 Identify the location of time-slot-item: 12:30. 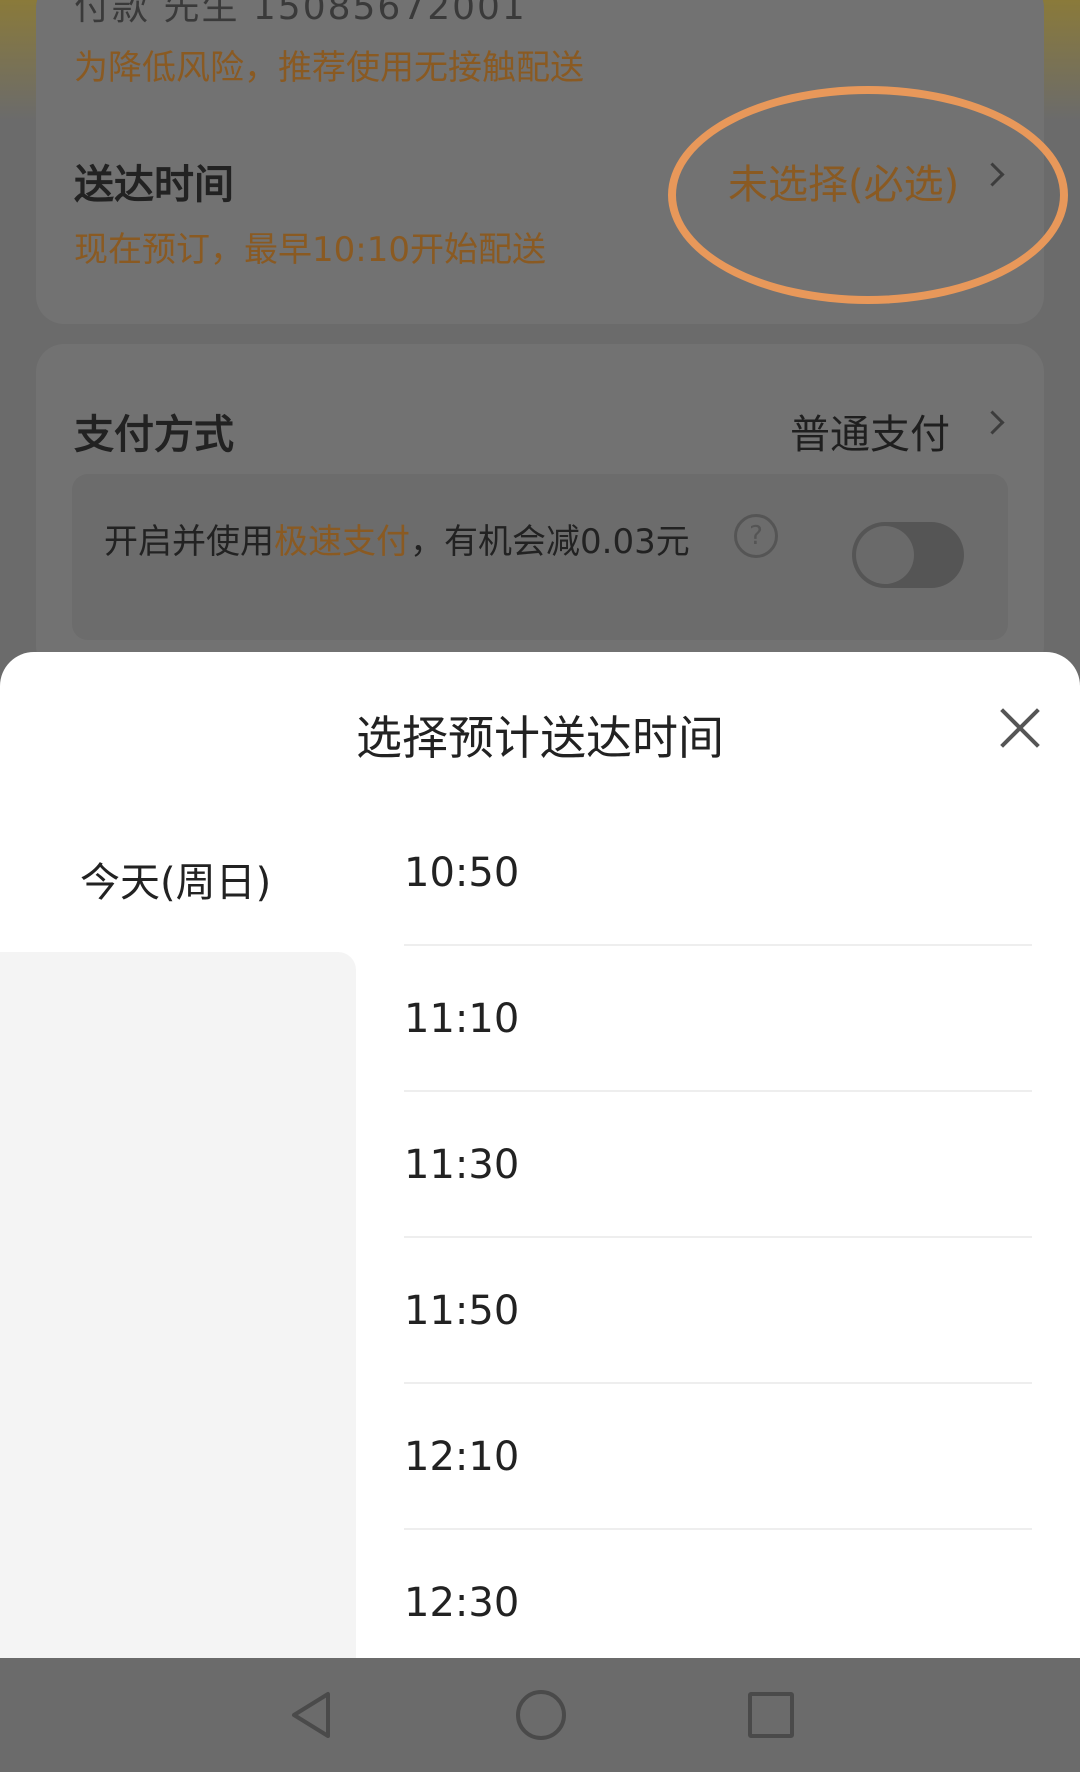
(718, 1594).